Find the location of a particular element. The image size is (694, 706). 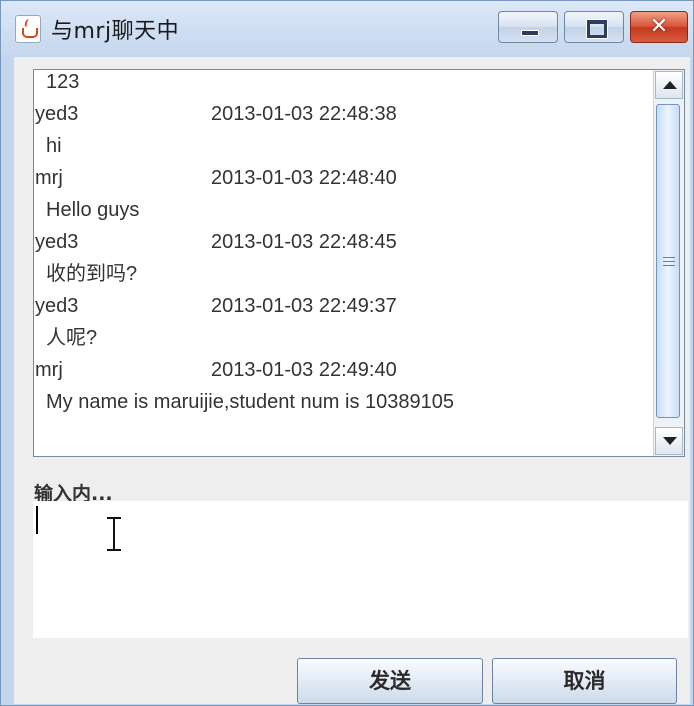

chat-meta-line: yed3 2013-01-03 22:48:45 is located at coordinates (337, 242).